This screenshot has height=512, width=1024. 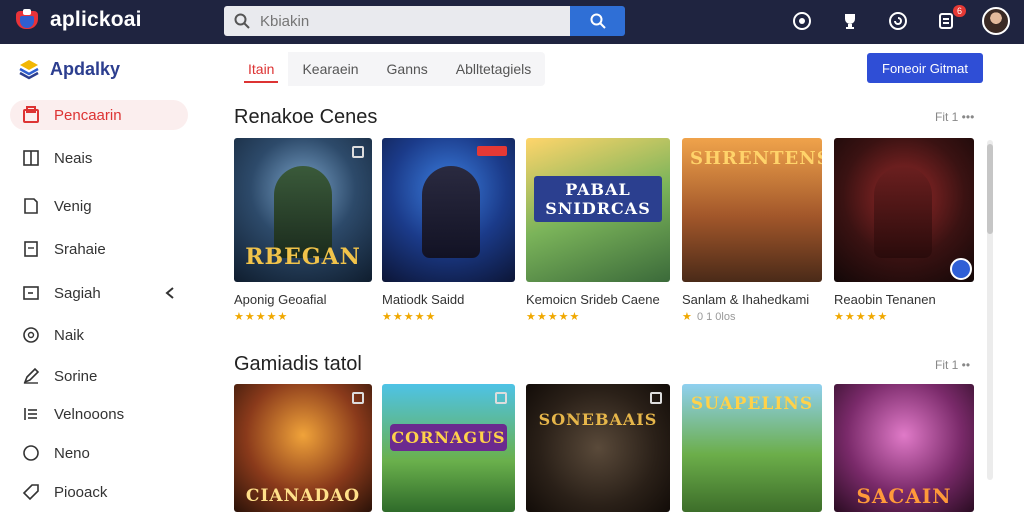 What do you see at coordinates (170, 293) in the screenshot?
I see `chevron-left-icon` at bounding box center [170, 293].